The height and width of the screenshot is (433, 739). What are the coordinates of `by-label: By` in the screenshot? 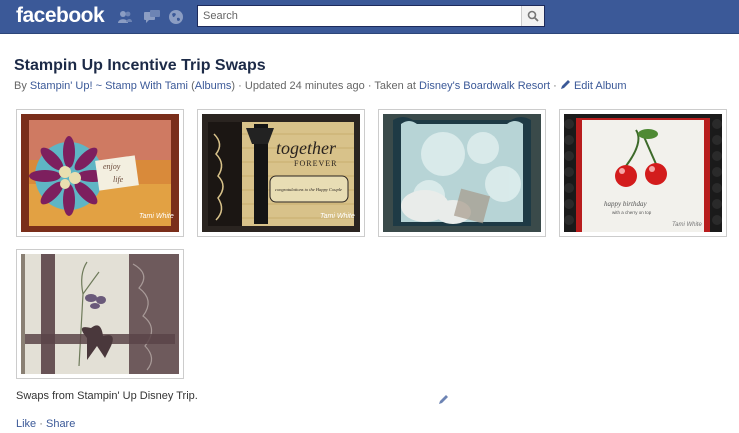 It's located at (20, 86).